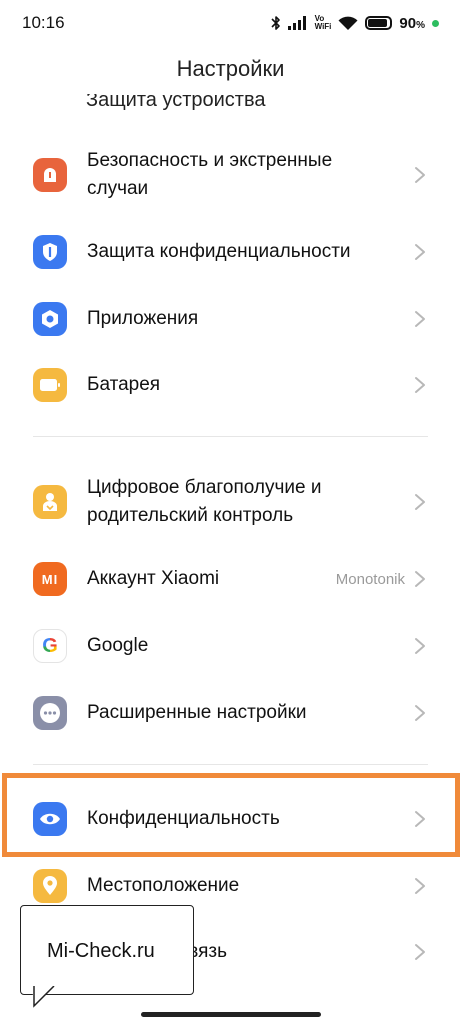 This screenshot has height=1024, width=461. What do you see at coordinates (230, 319) in the screenshot?
I see `settings-item-apps: Приложения` at bounding box center [230, 319].